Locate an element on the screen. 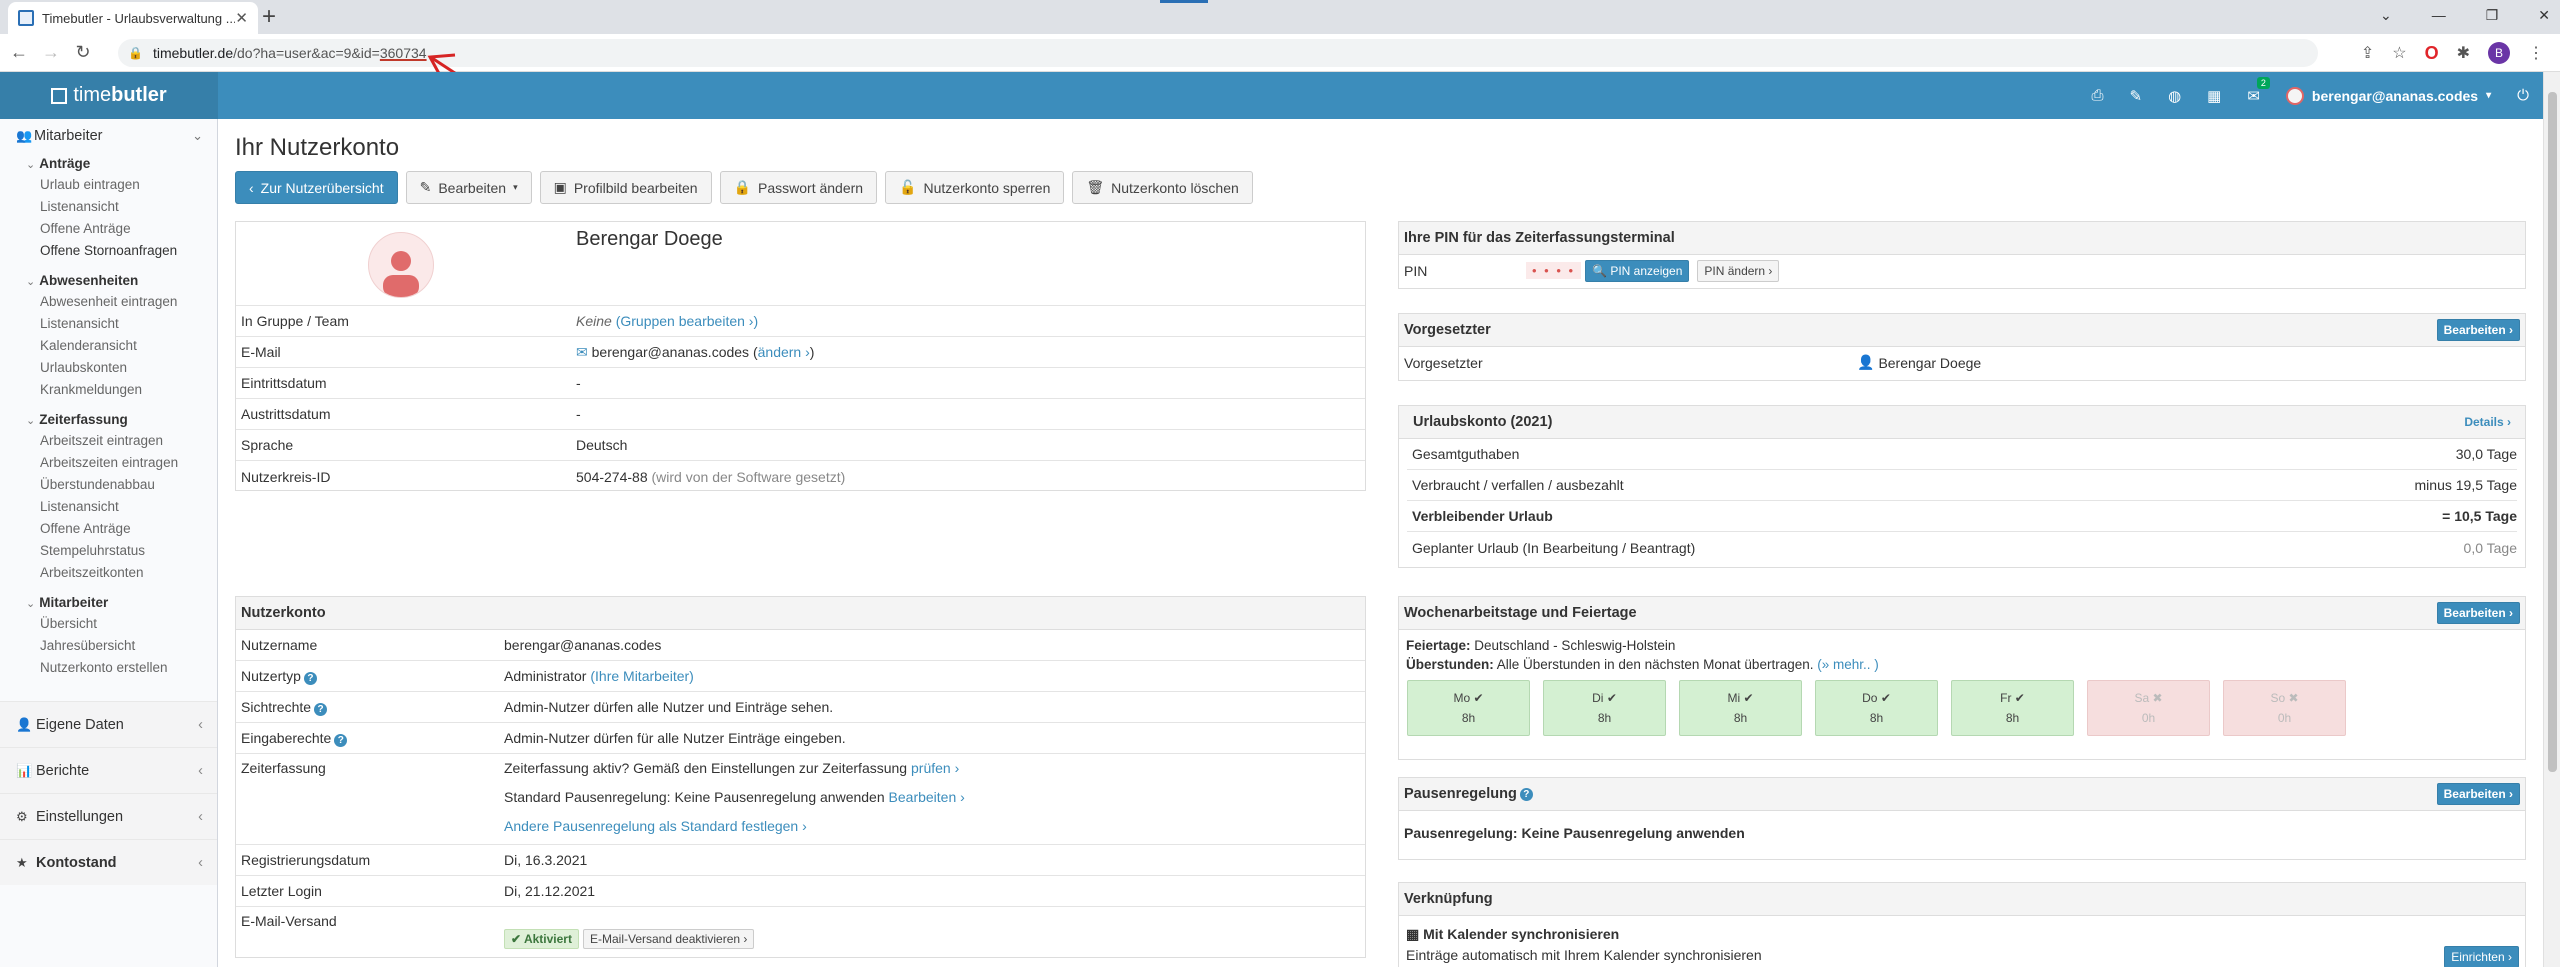 The height and width of the screenshot is (967, 2560). lock-account-button: 🔓 Nutzerkonto sperren is located at coordinates (975, 187).